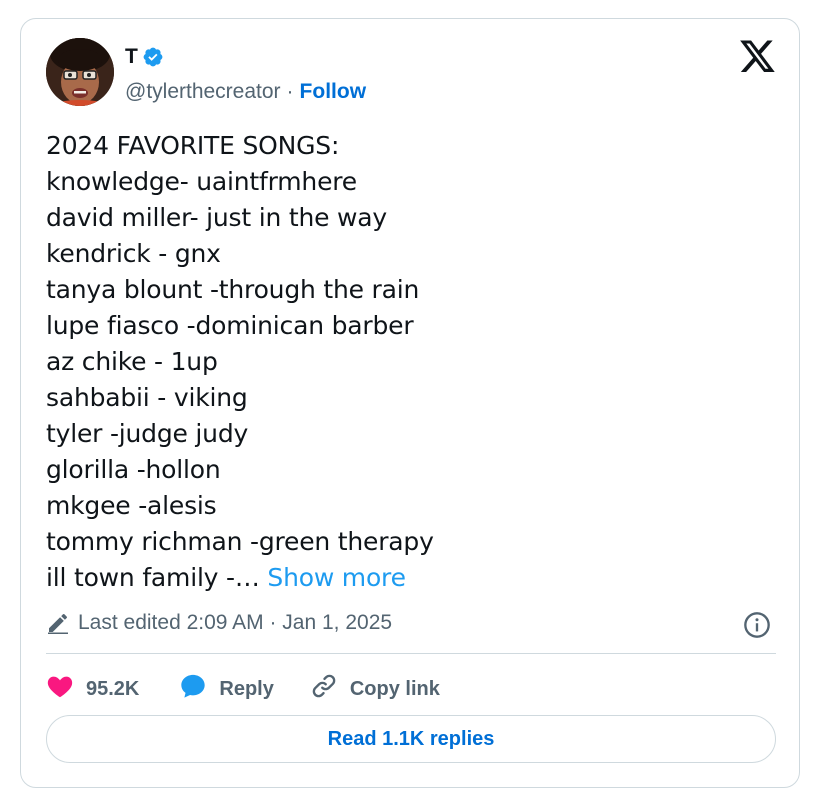 This screenshot has height=797, width=819. Describe the element at coordinates (246, 688) in the screenshot. I see `reply-label: Reply` at that location.